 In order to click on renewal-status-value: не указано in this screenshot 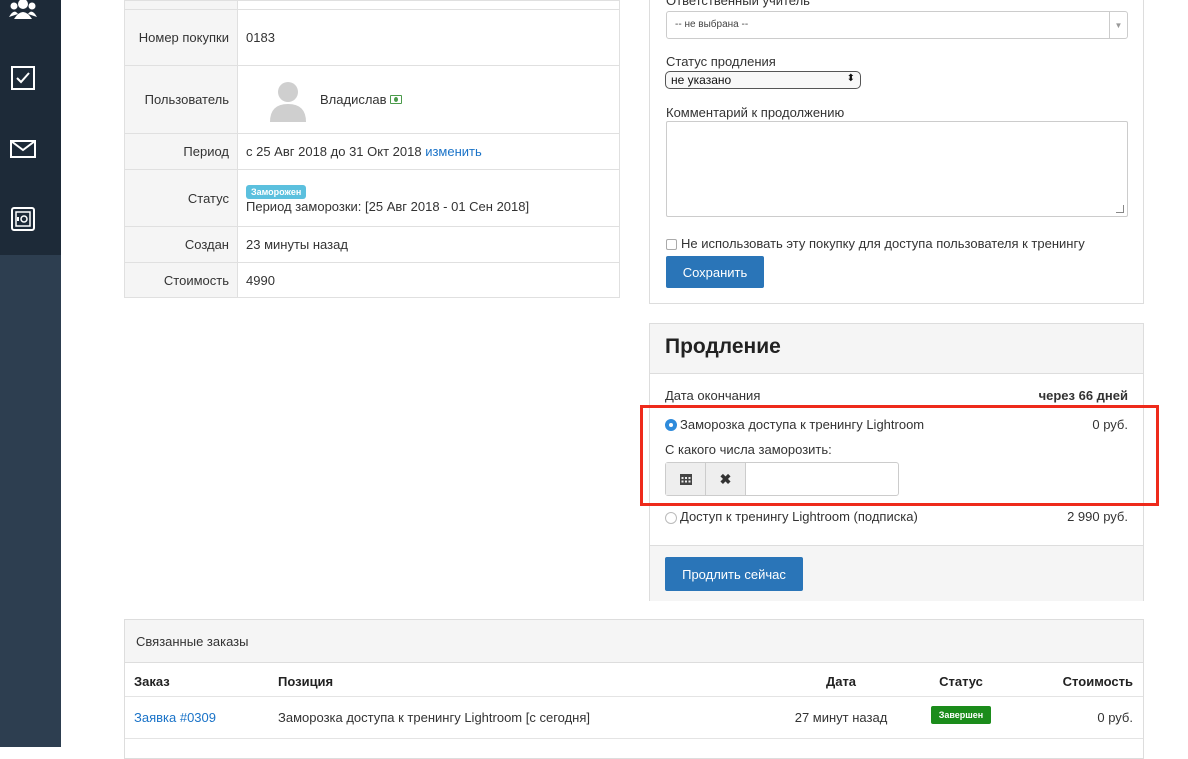, I will do `click(701, 80)`.